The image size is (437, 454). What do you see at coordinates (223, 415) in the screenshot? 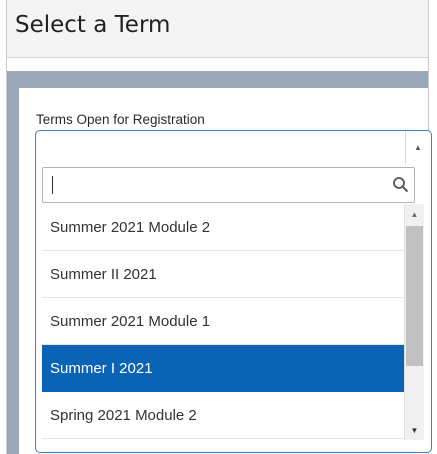
I see `term-option: Spring 2021 Module 2` at bounding box center [223, 415].